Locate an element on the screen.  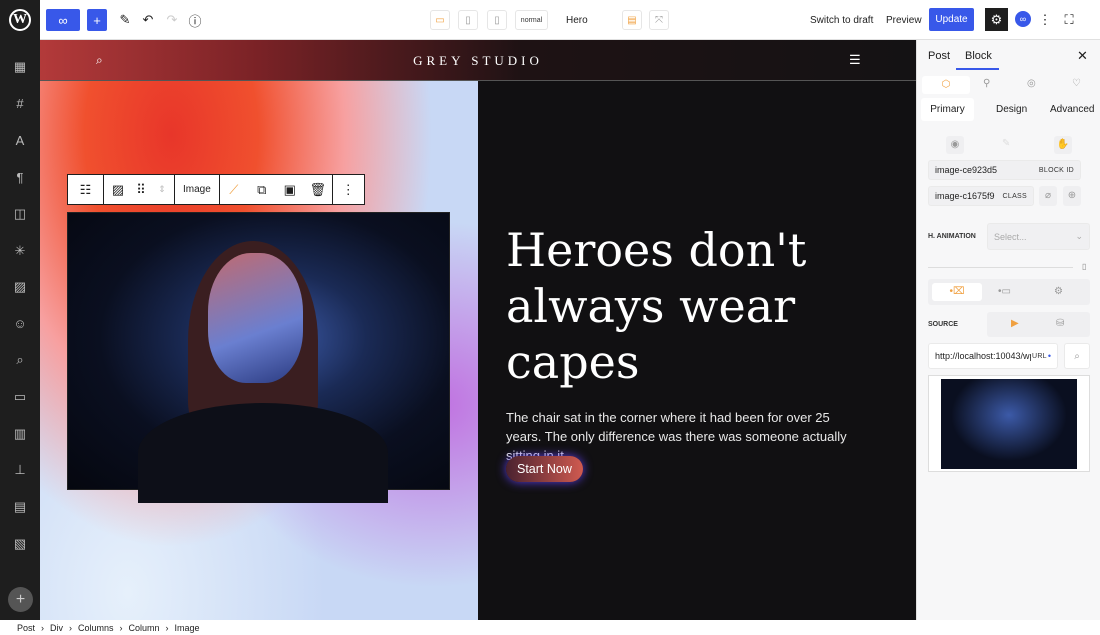
paragraph-icon: ¶ is located at coordinates (20, 178).